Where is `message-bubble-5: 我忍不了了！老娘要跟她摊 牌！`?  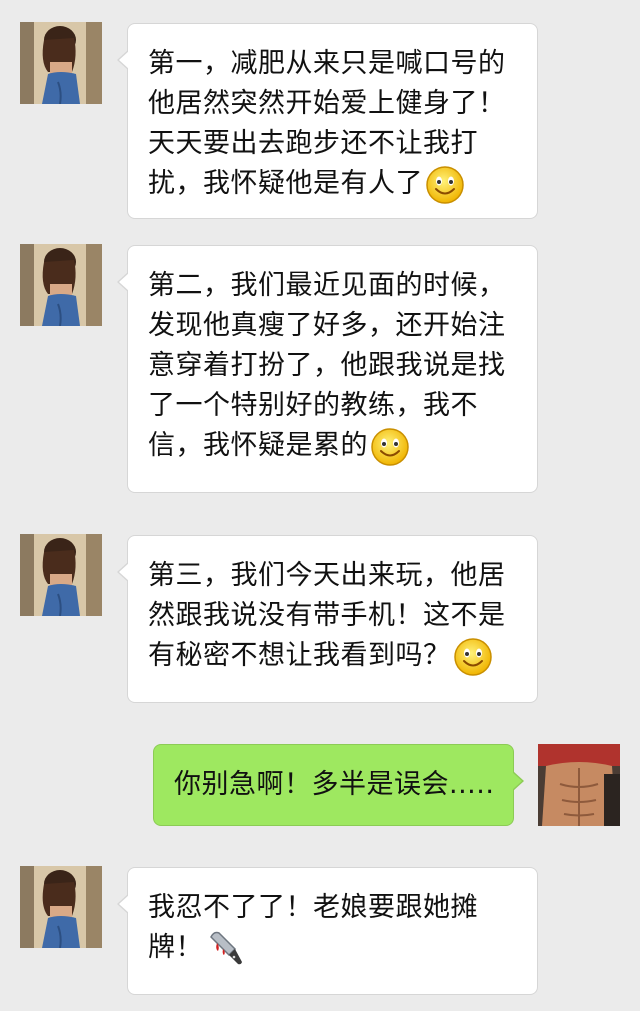 message-bubble-5: 我忍不了了！老娘要跟她摊 牌！ is located at coordinates (327, 931).